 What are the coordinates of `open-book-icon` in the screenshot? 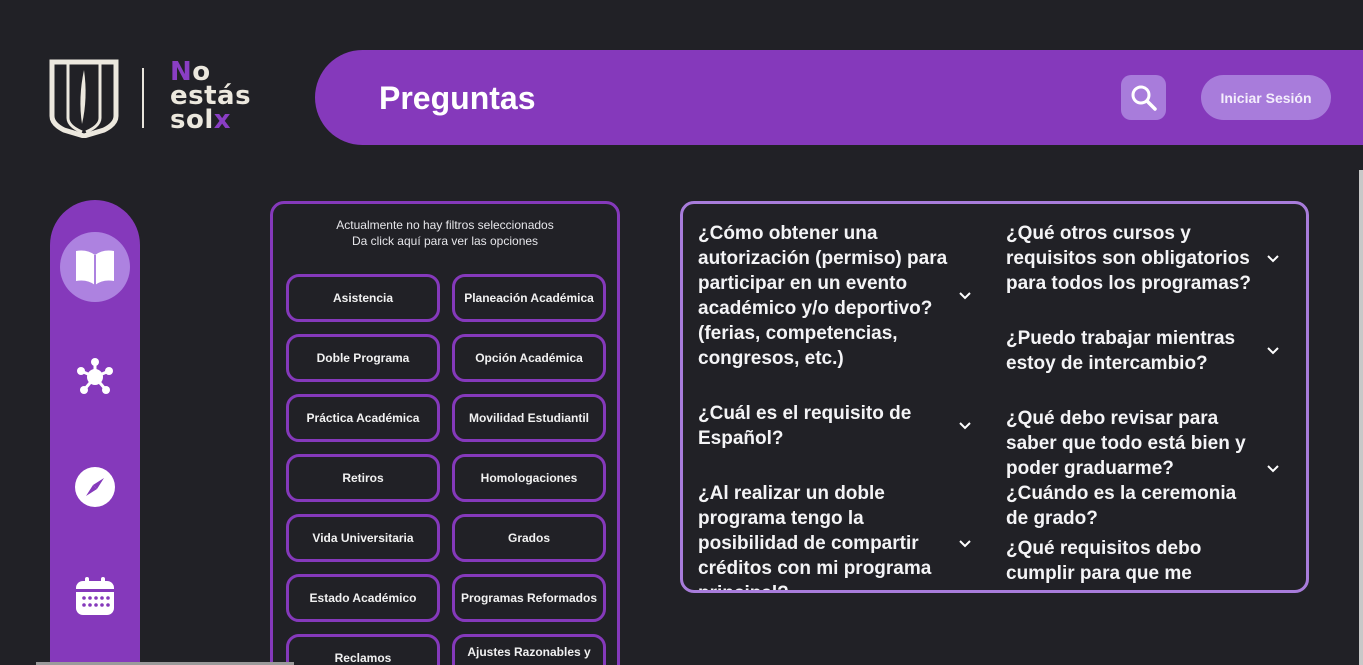 It's located at (95, 267).